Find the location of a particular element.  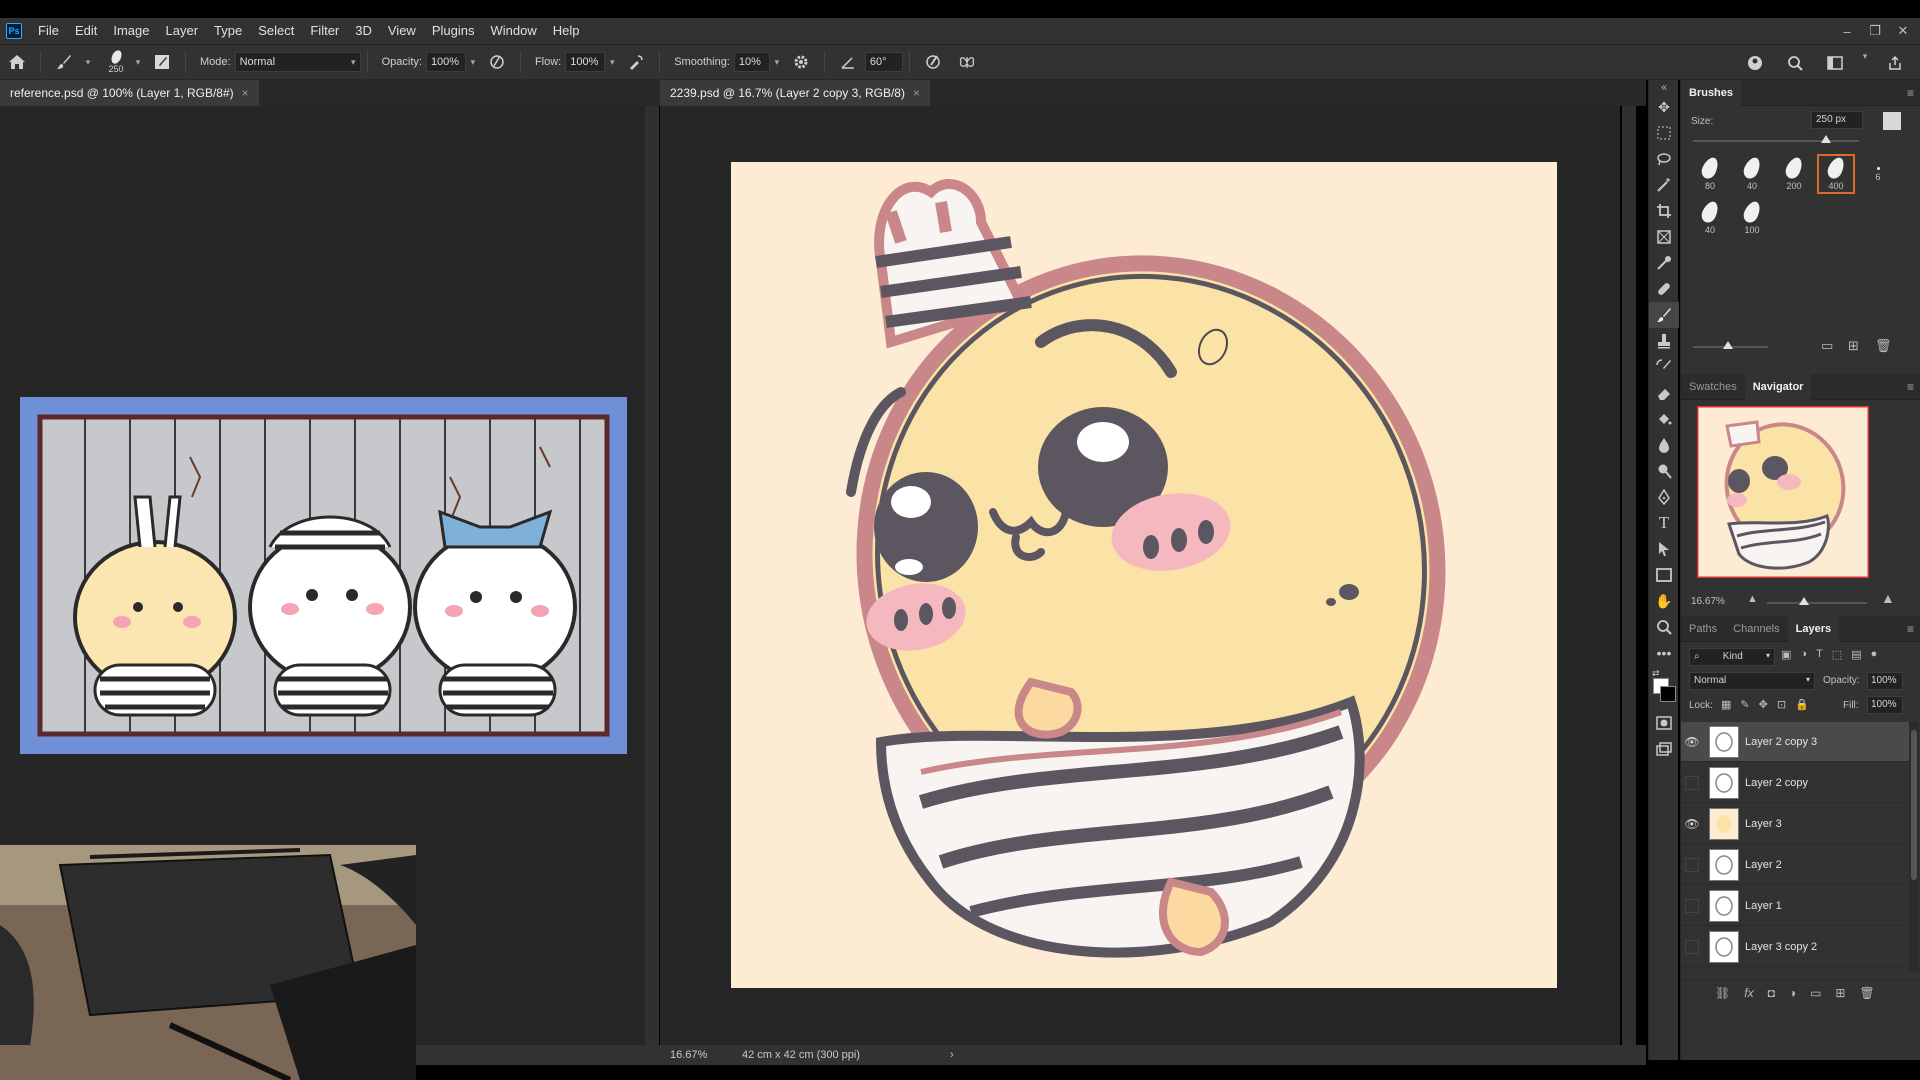

tab-layers: Layers is located at coordinates (1813, 628).